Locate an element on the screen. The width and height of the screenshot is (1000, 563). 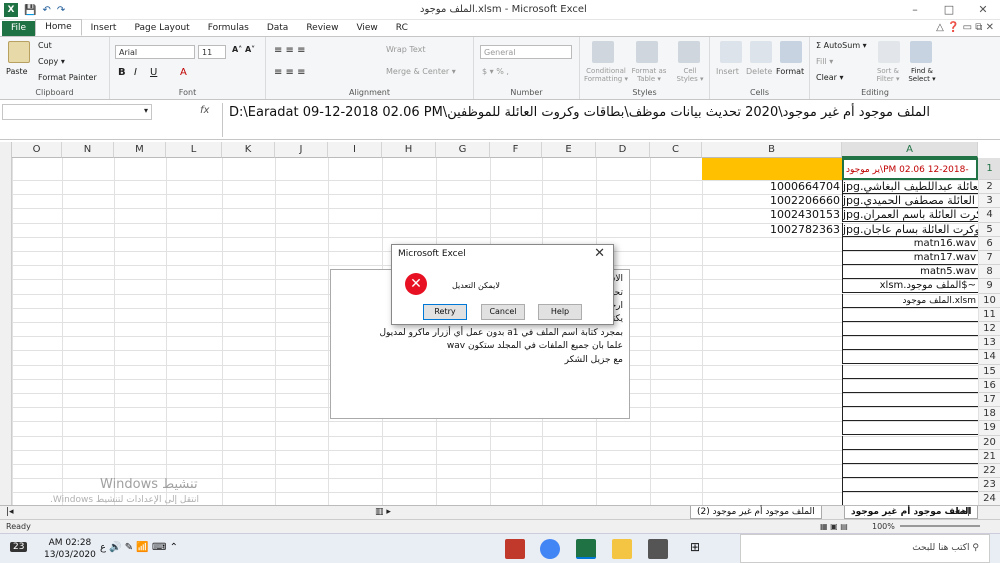
taskbar-search-box: ⚲ اكتب هنا للبحث is located at coordinates (865, 548).